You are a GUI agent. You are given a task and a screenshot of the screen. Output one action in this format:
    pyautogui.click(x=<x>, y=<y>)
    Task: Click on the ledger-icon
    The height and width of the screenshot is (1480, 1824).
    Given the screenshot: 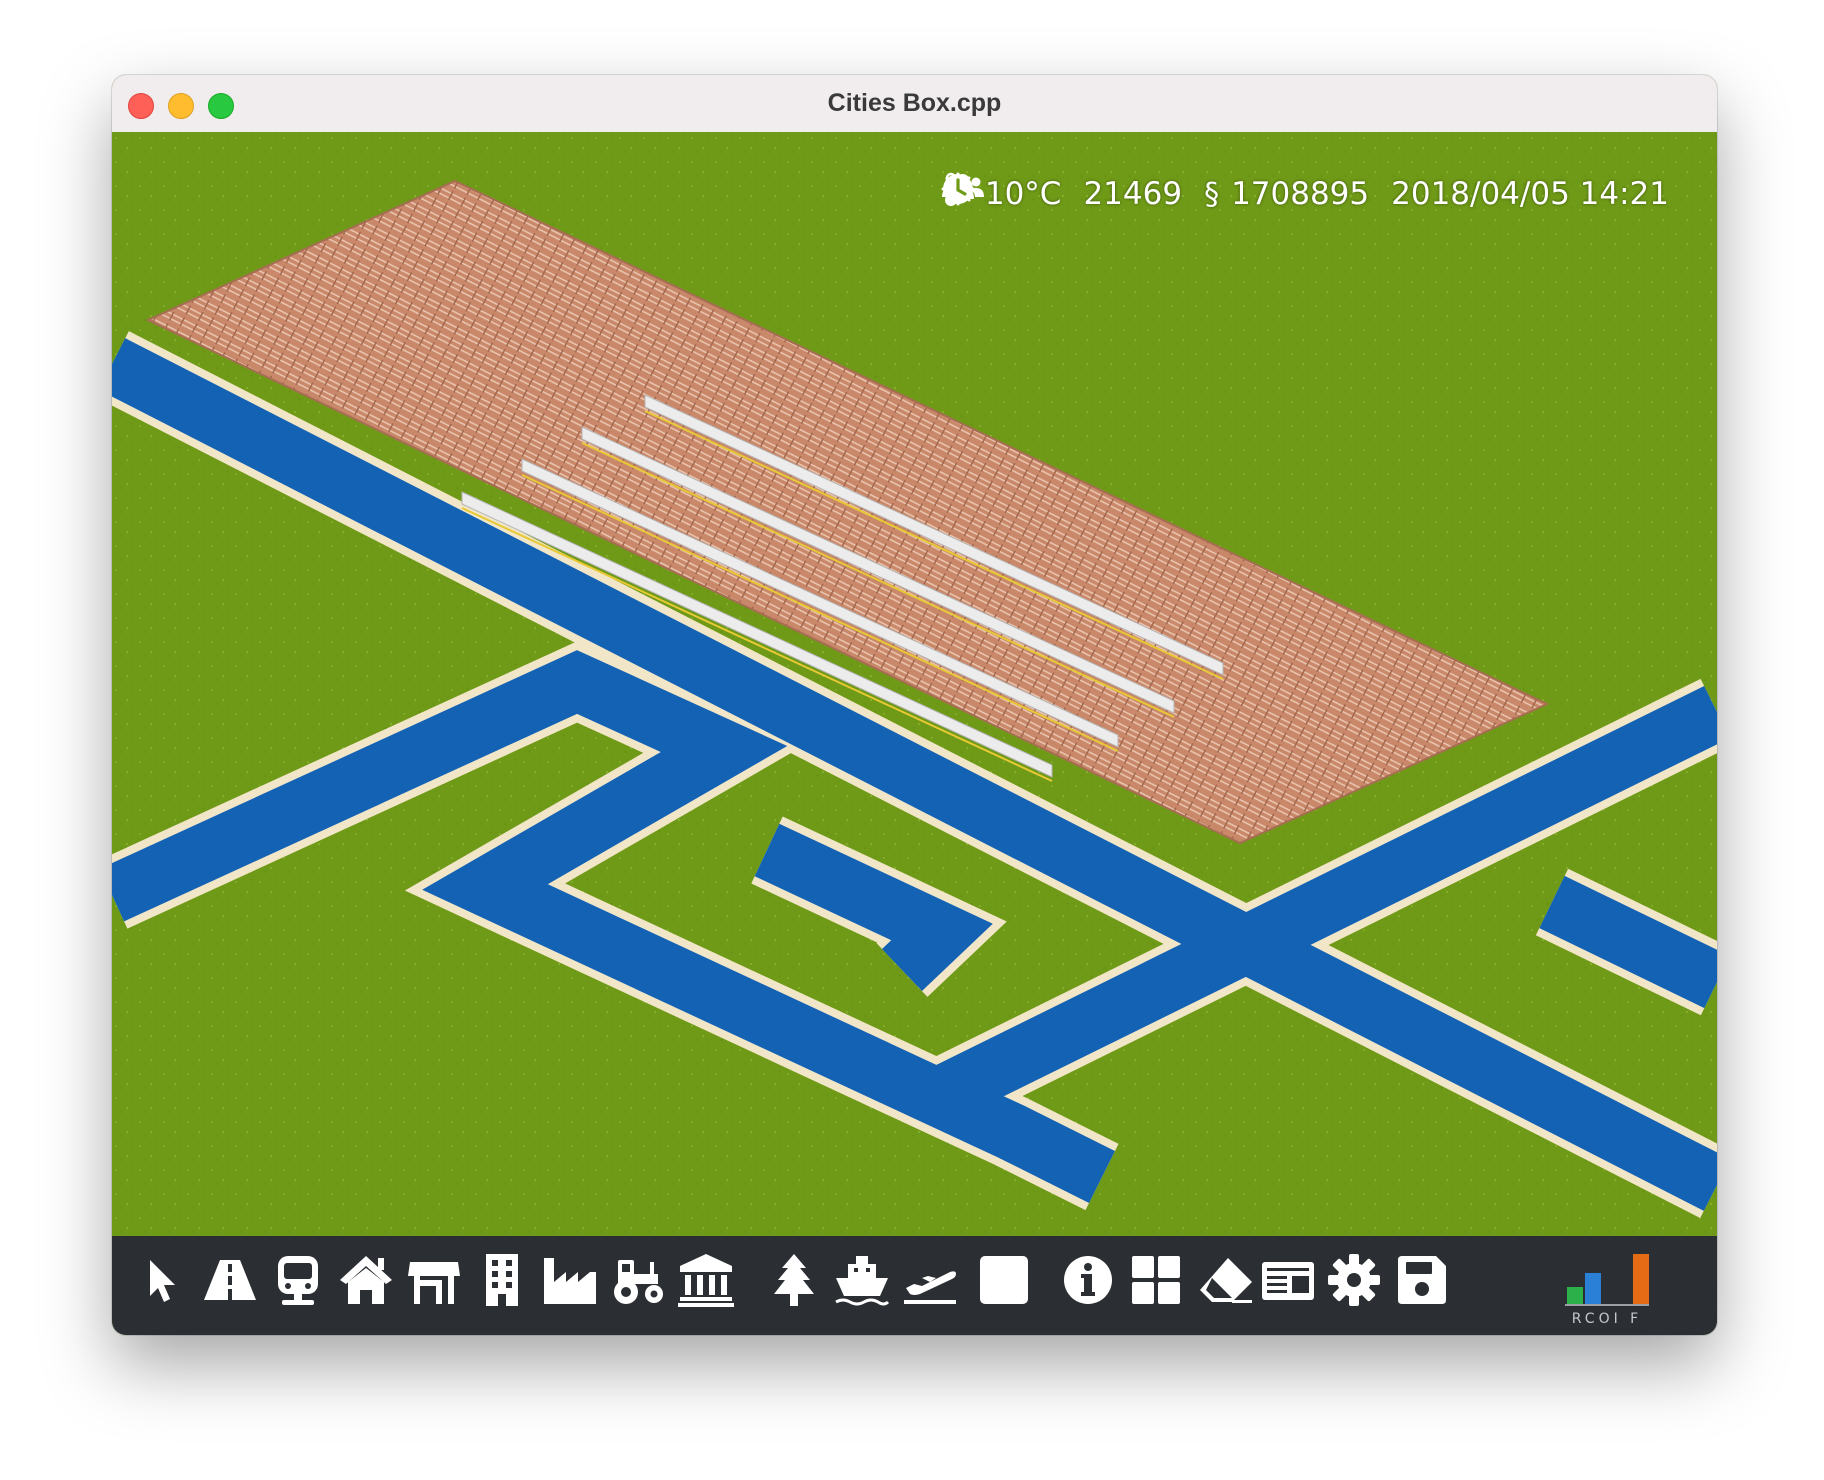 What is the action you would take?
    pyautogui.click(x=1288, y=1281)
    